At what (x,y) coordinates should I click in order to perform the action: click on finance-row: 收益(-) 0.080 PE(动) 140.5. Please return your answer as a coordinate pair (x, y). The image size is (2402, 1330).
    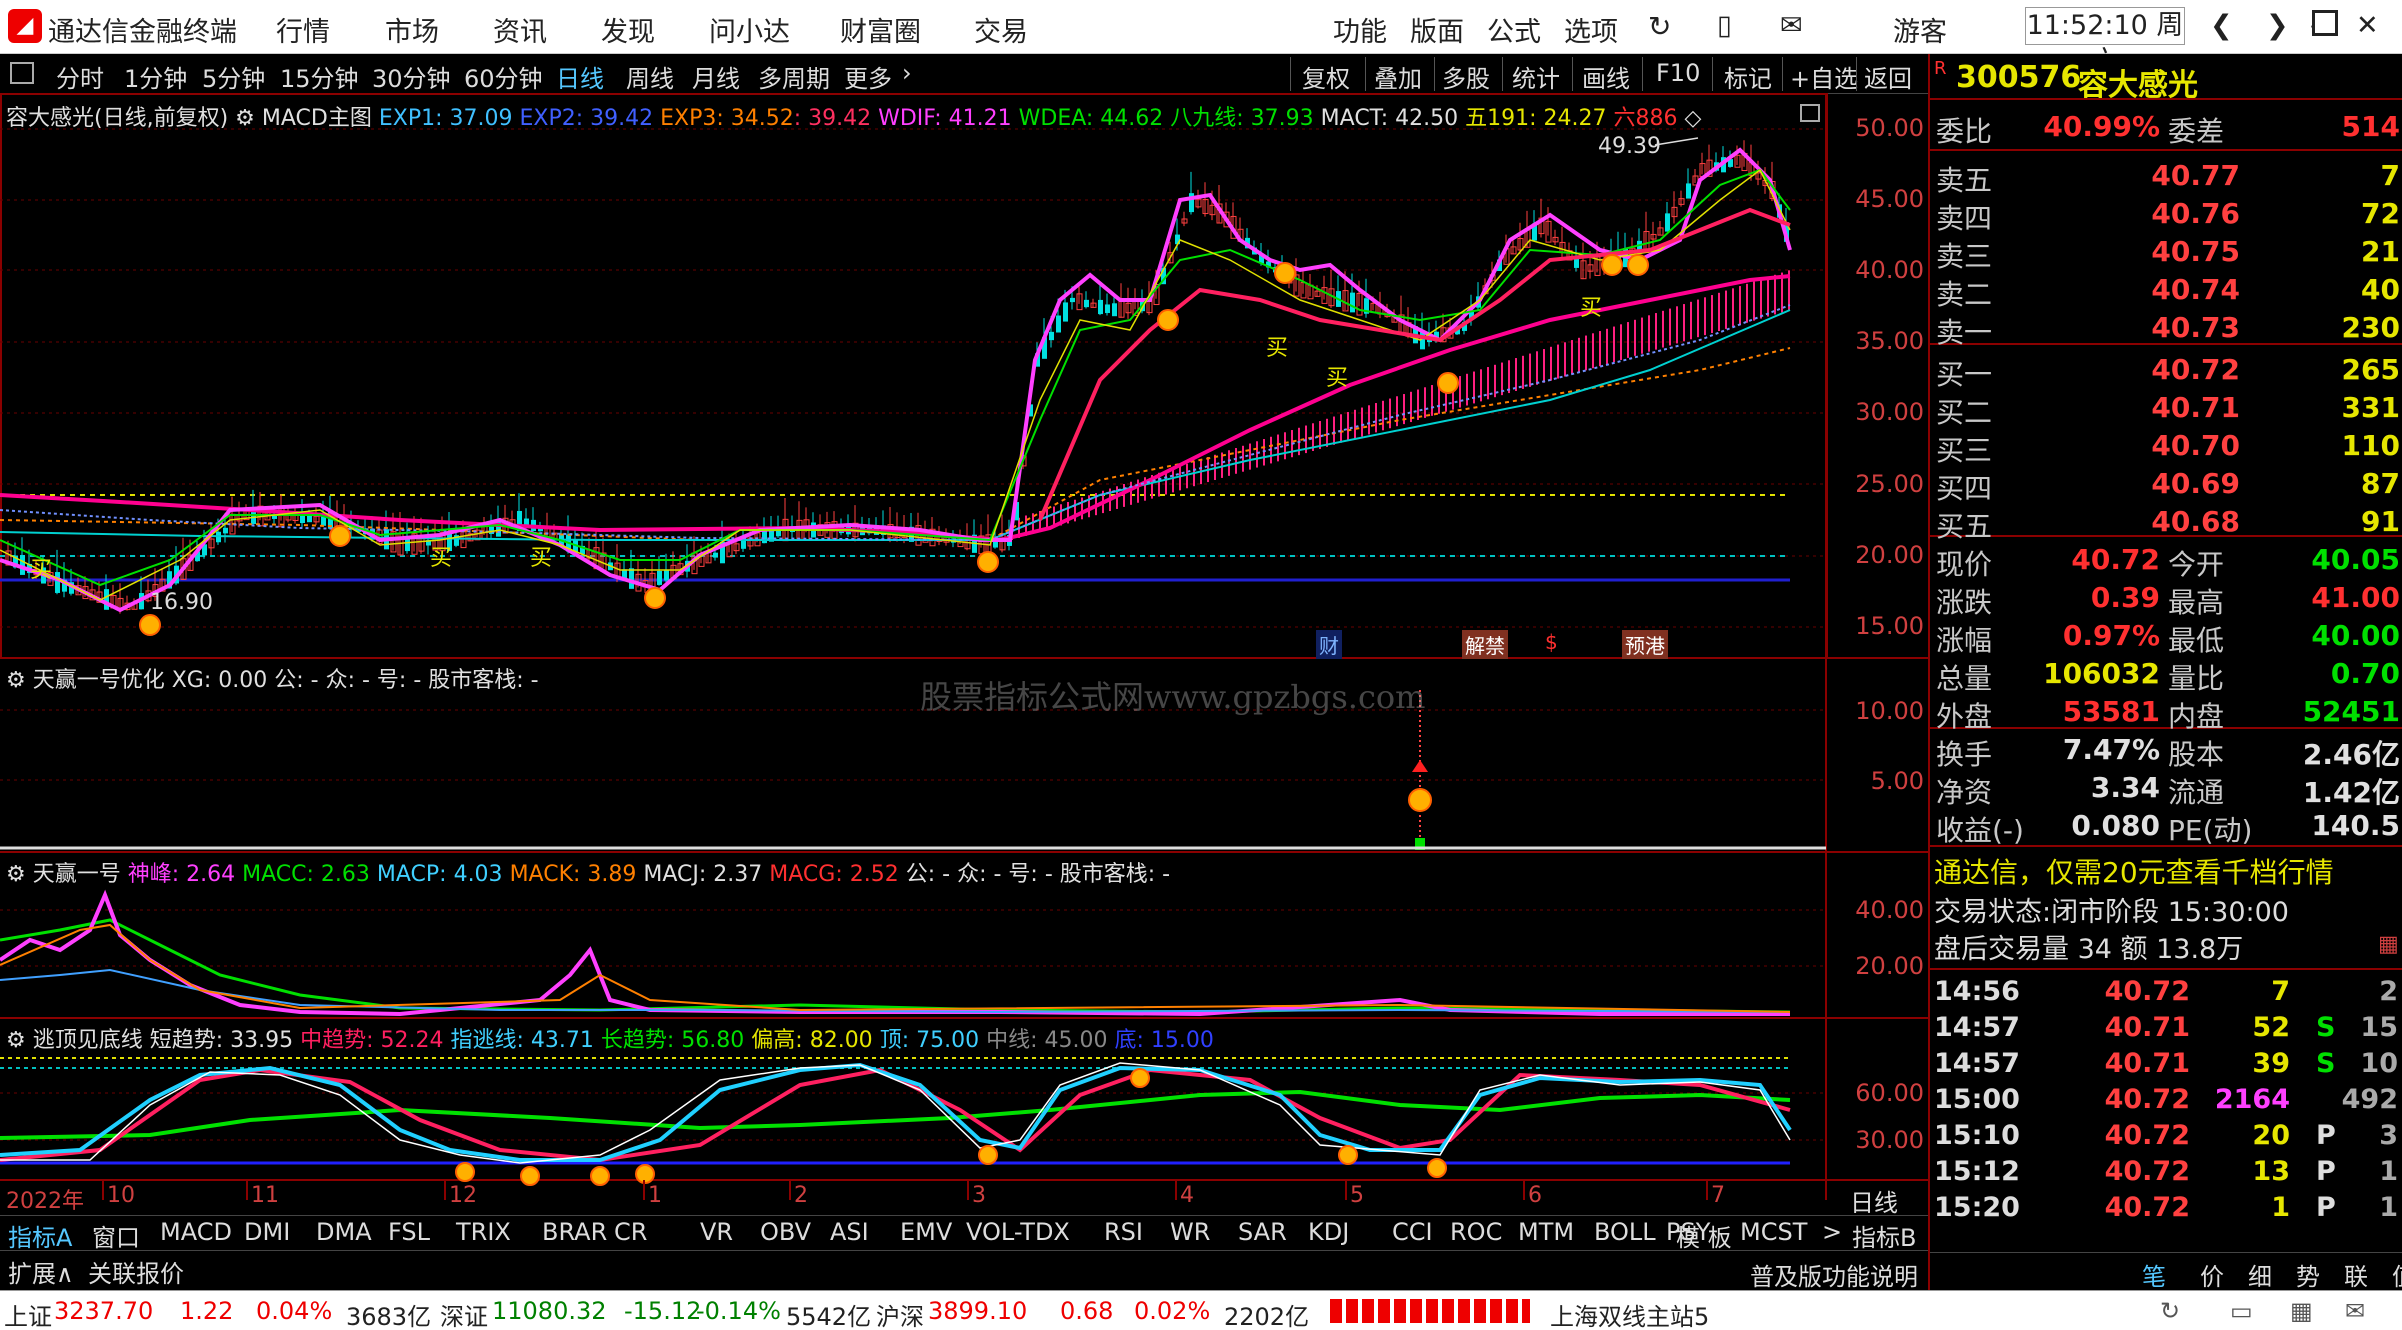
    Looking at the image, I should click on (2168, 828).